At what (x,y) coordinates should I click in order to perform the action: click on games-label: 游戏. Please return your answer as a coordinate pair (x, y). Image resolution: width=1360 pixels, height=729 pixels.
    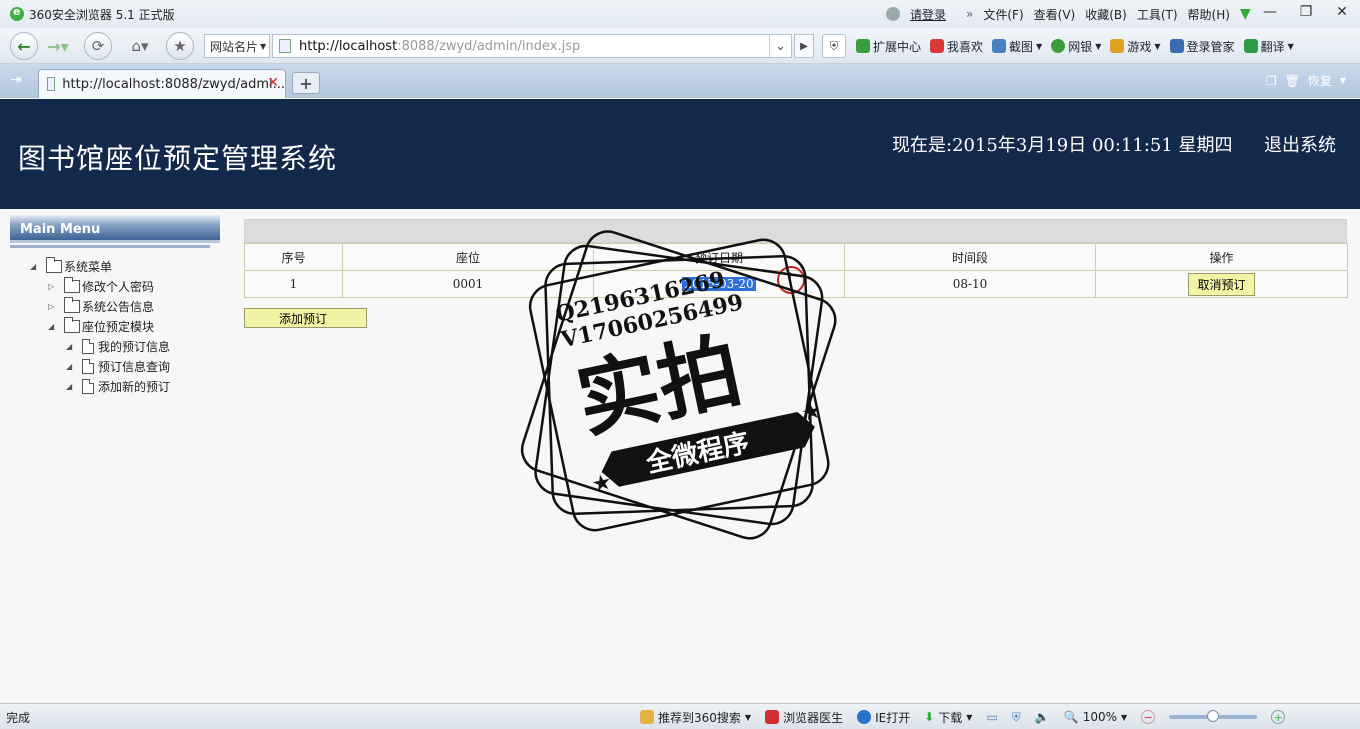
    Looking at the image, I should click on (1139, 46).